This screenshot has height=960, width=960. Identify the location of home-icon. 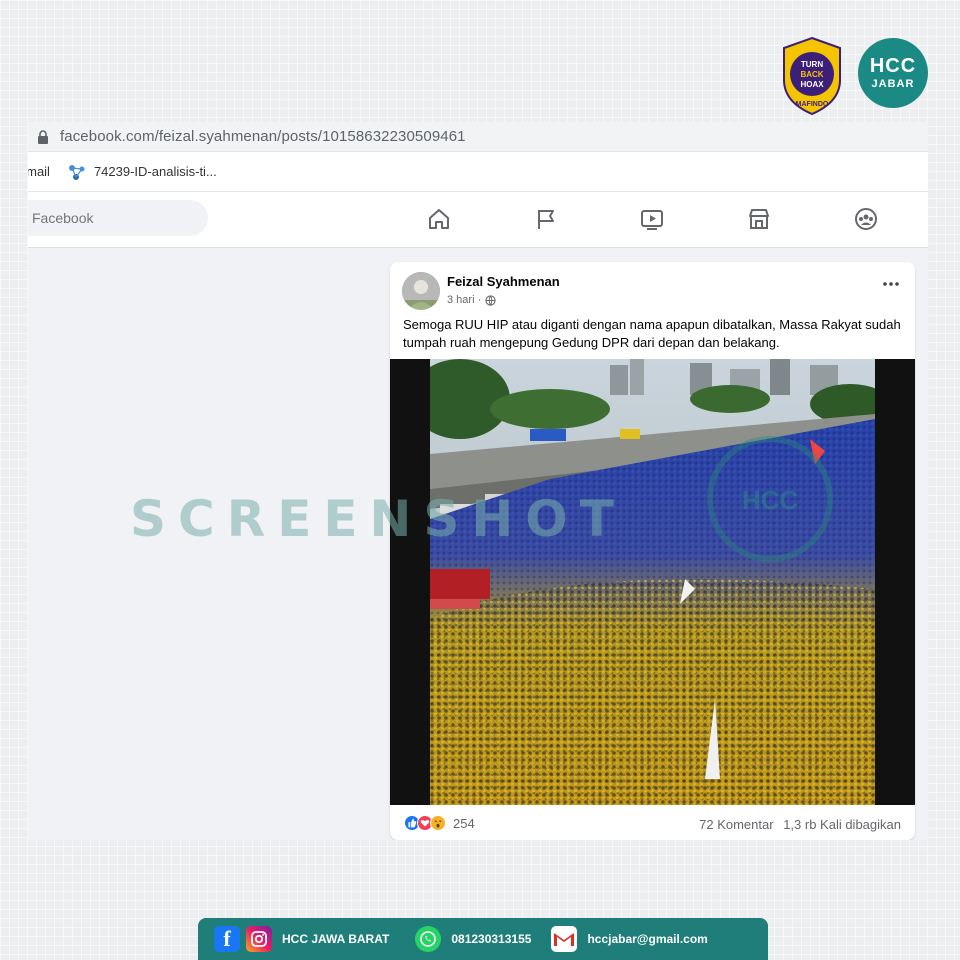
(439, 219).